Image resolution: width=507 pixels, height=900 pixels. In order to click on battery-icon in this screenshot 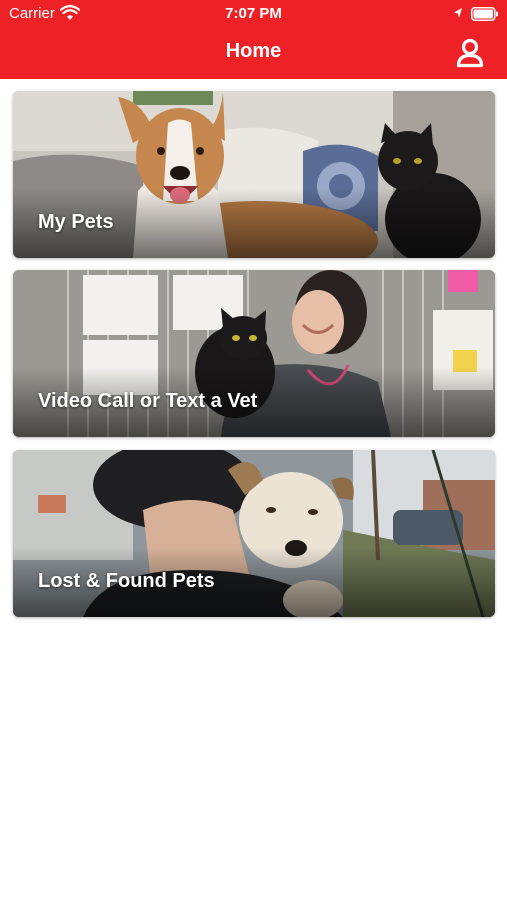, I will do `click(484, 14)`.